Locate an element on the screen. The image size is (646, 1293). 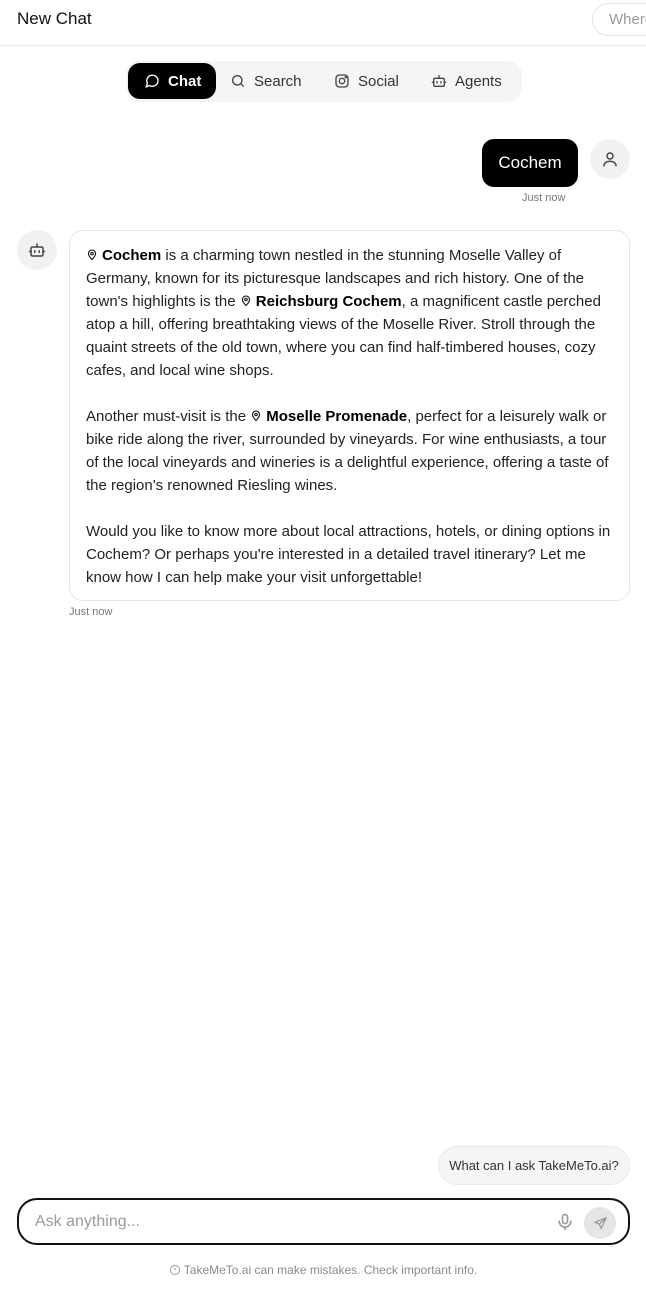
where-input: Where is located at coordinates (619, 19).